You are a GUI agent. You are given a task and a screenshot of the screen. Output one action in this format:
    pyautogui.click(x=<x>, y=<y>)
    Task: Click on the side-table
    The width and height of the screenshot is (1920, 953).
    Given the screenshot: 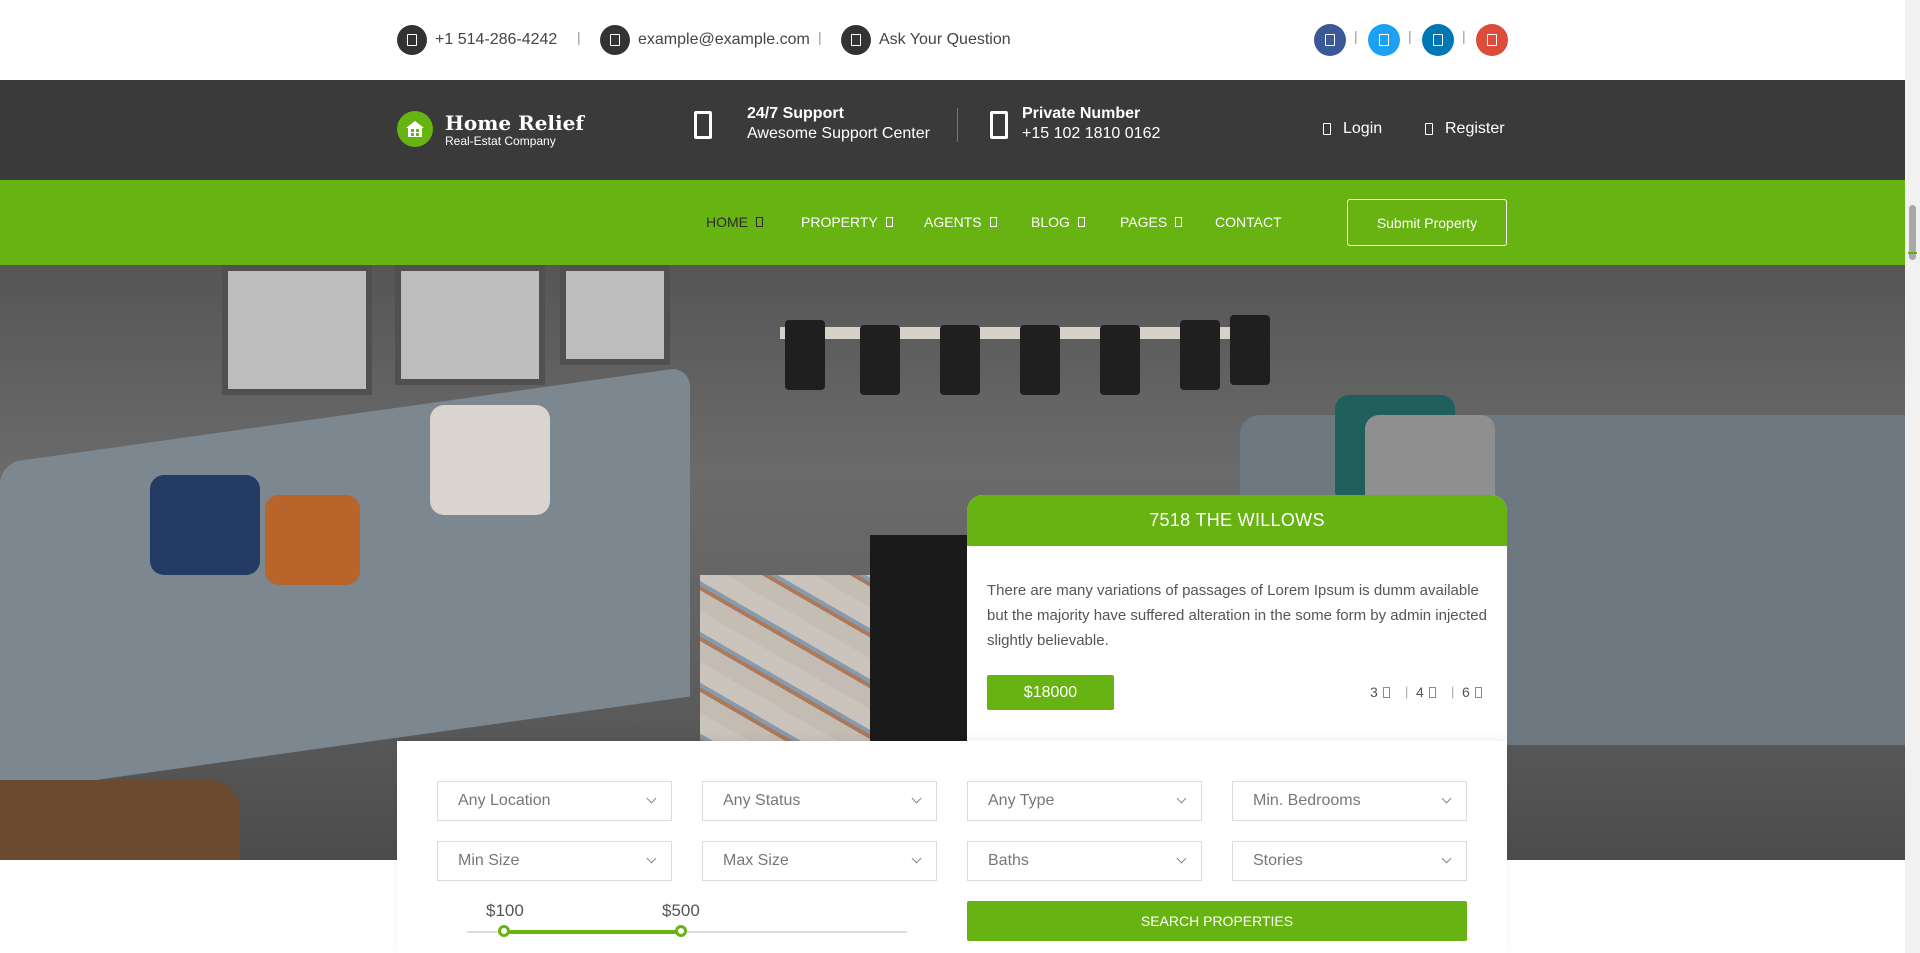 What is the action you would take?
    pyautogui.click(x=120, y=820)
    